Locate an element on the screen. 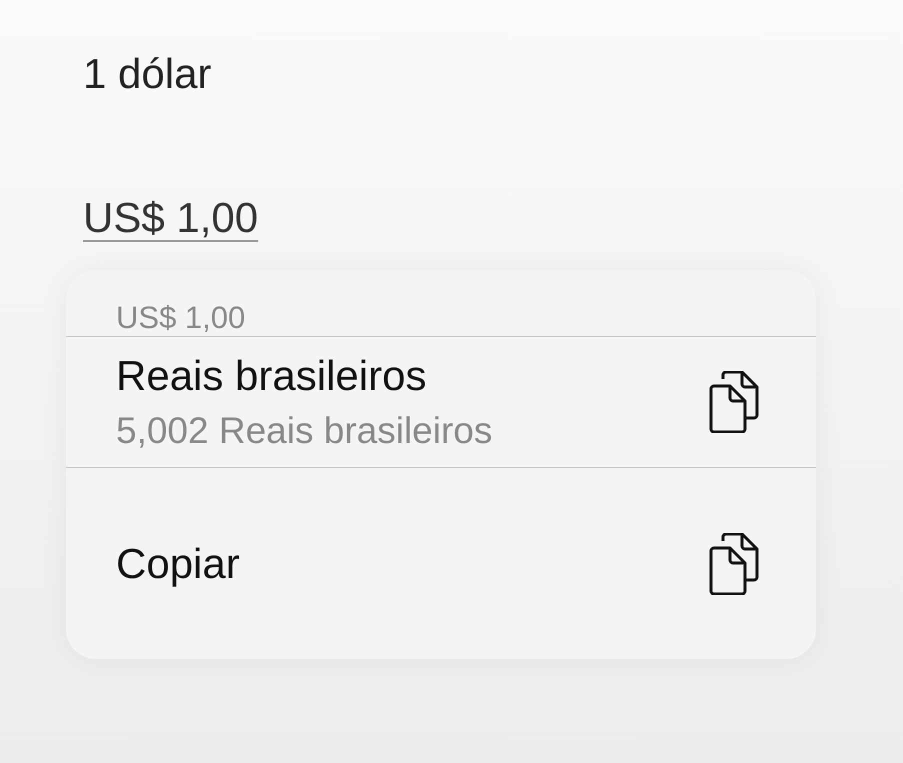  menu-item-subtitle: 5,002 Reais brasileiros is located at coordinates (304, 431).